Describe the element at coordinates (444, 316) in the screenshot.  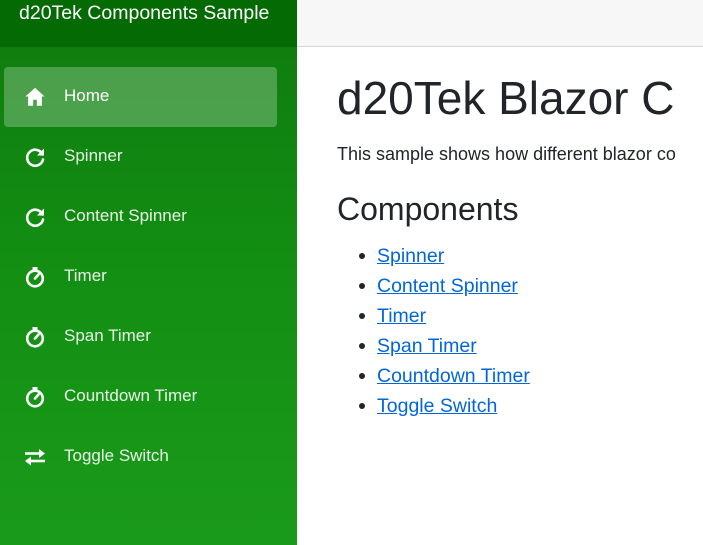
I see `list-item: Timer` at that location.